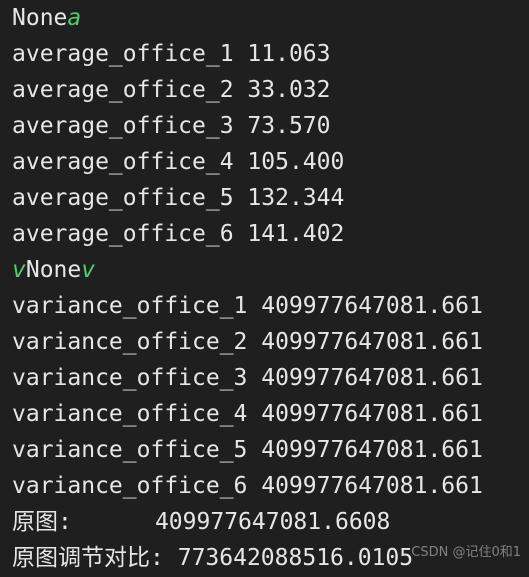  What do you see at coordinates (247, 414) in the screenshot?
I see `variance-line: variance_office_4 409977647081.661` at bounding box center [247, 414].